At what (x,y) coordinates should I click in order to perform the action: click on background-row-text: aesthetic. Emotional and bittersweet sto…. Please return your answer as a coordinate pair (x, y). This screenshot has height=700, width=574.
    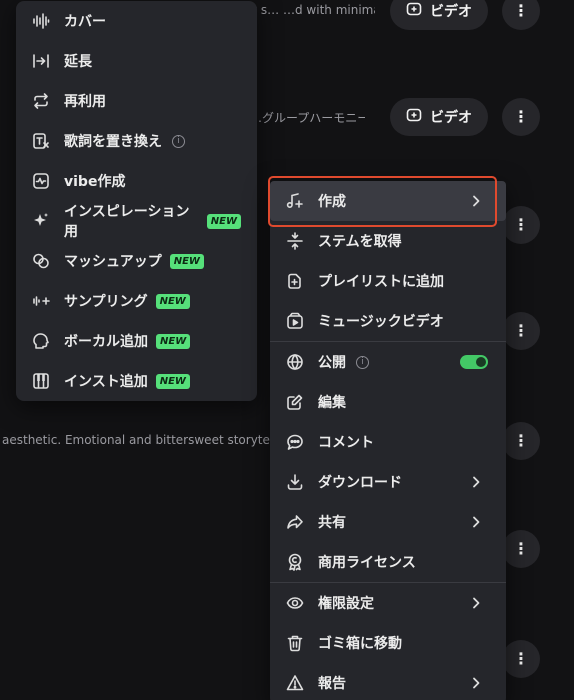
    Looking at the image, I should click on (136, 440).